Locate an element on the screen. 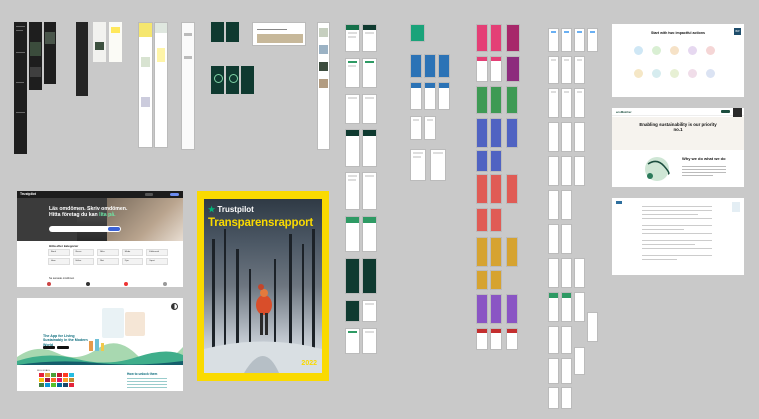  category-item: Elektronik is located at coordinates (157, 252).